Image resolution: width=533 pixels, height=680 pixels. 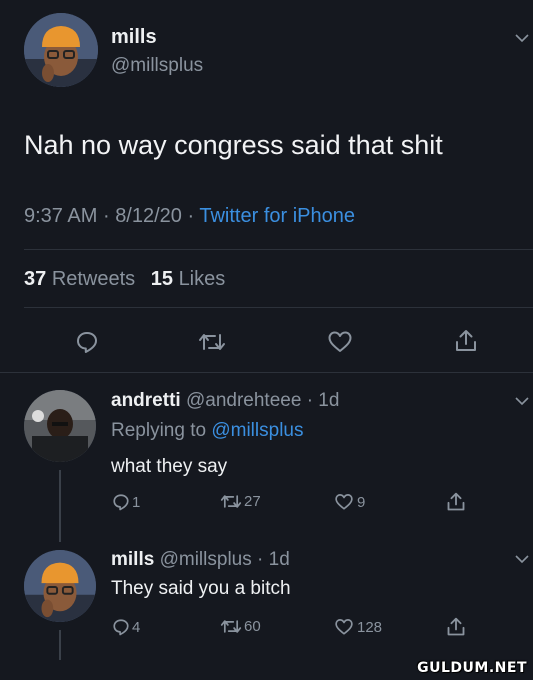 What do you see at coordinates (361, 502) in the screenshot?
I see `like-count: 9` at bounding box center [361, 502].